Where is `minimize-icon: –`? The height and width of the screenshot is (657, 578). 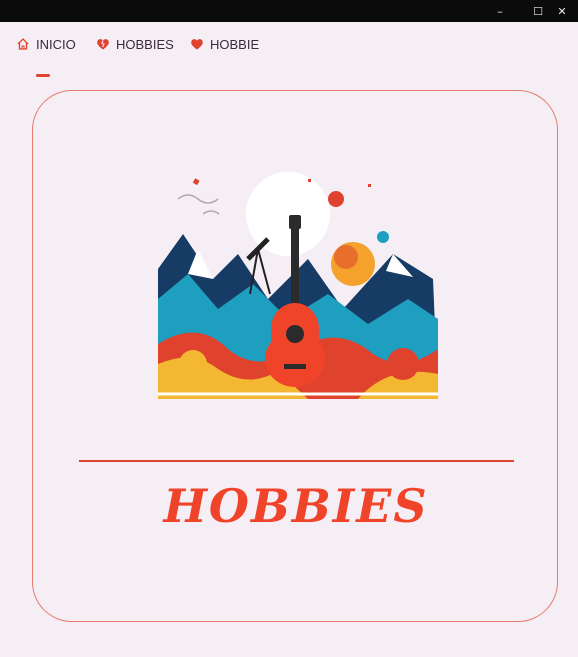 minimize-icon: – is located at coordinates (500, 11).